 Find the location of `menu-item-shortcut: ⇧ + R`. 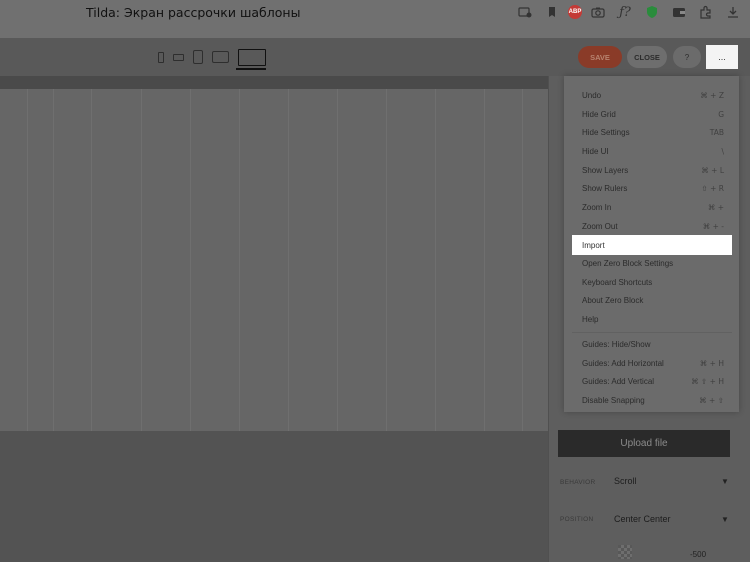

menu-item-shortcut: ⇧ + R is located at coordinates (712, 188).